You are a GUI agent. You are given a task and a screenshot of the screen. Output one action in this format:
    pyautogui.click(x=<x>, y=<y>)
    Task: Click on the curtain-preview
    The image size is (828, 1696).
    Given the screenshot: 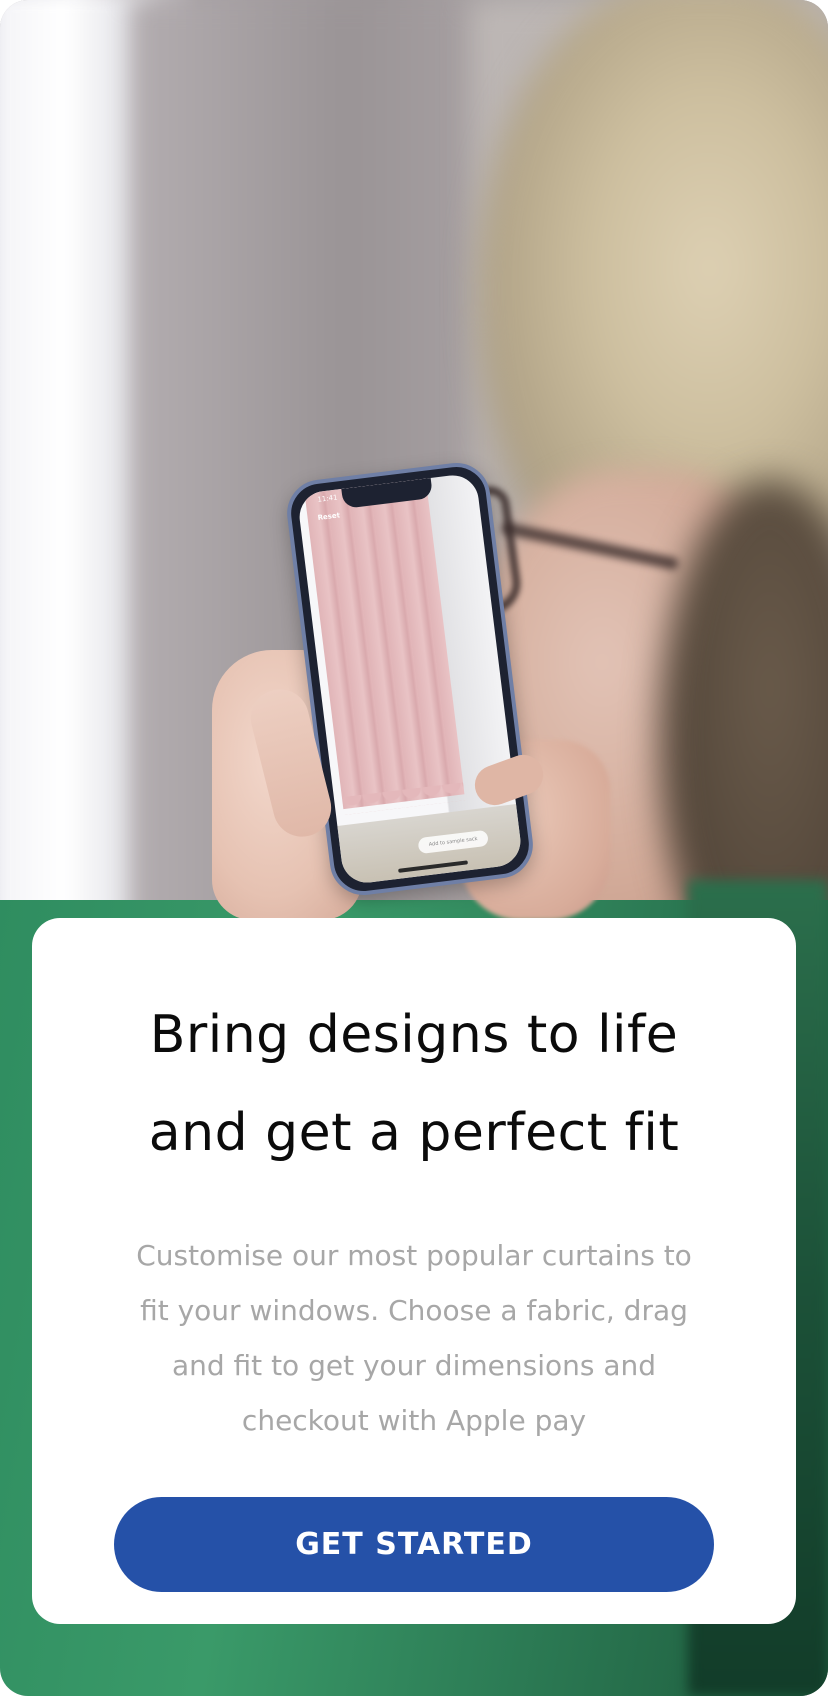 What is the action you would take?
    pyautogui.click(x=384, y=644)
    